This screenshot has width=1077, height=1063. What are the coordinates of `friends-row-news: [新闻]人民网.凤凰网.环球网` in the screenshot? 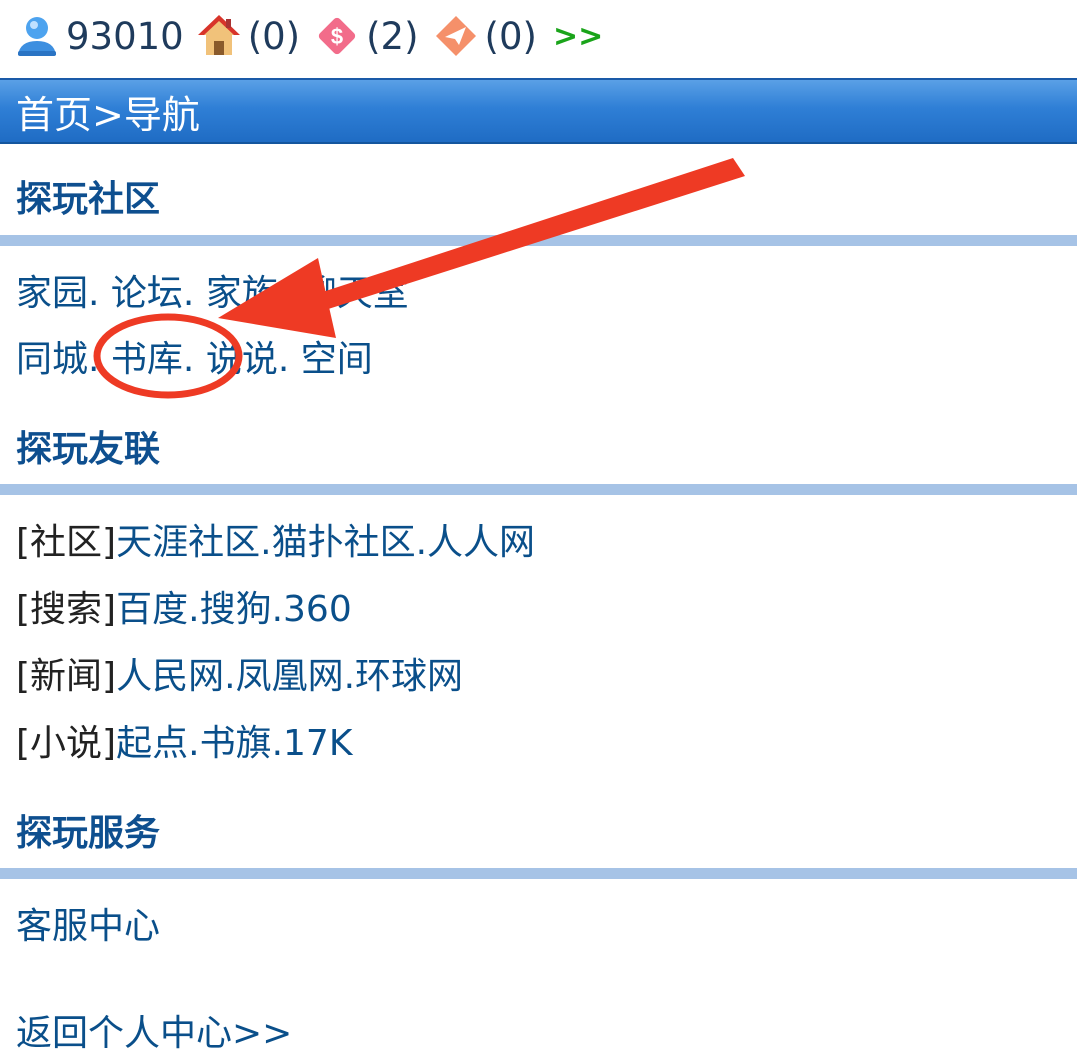 It's located at (240, 676).